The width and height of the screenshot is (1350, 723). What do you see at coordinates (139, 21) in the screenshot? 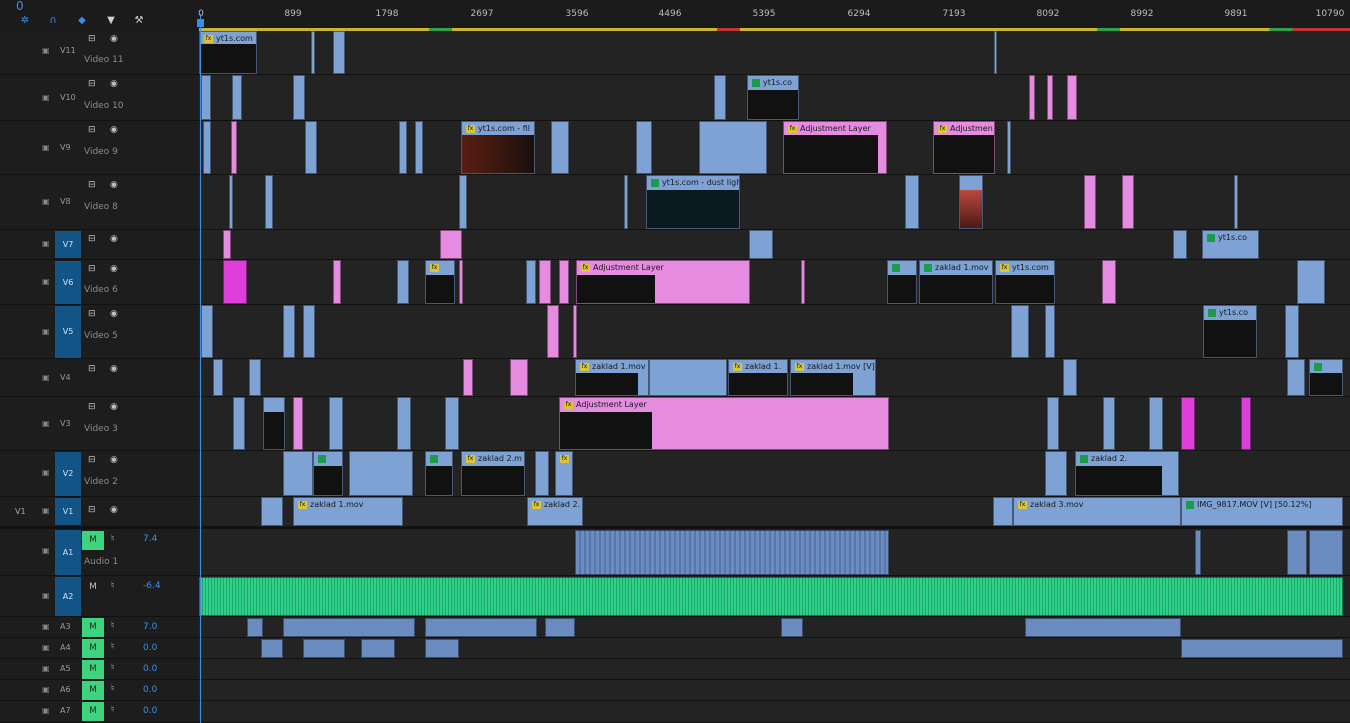
I see `wrench-icon: ⚒` at bounding box center [139, 21].